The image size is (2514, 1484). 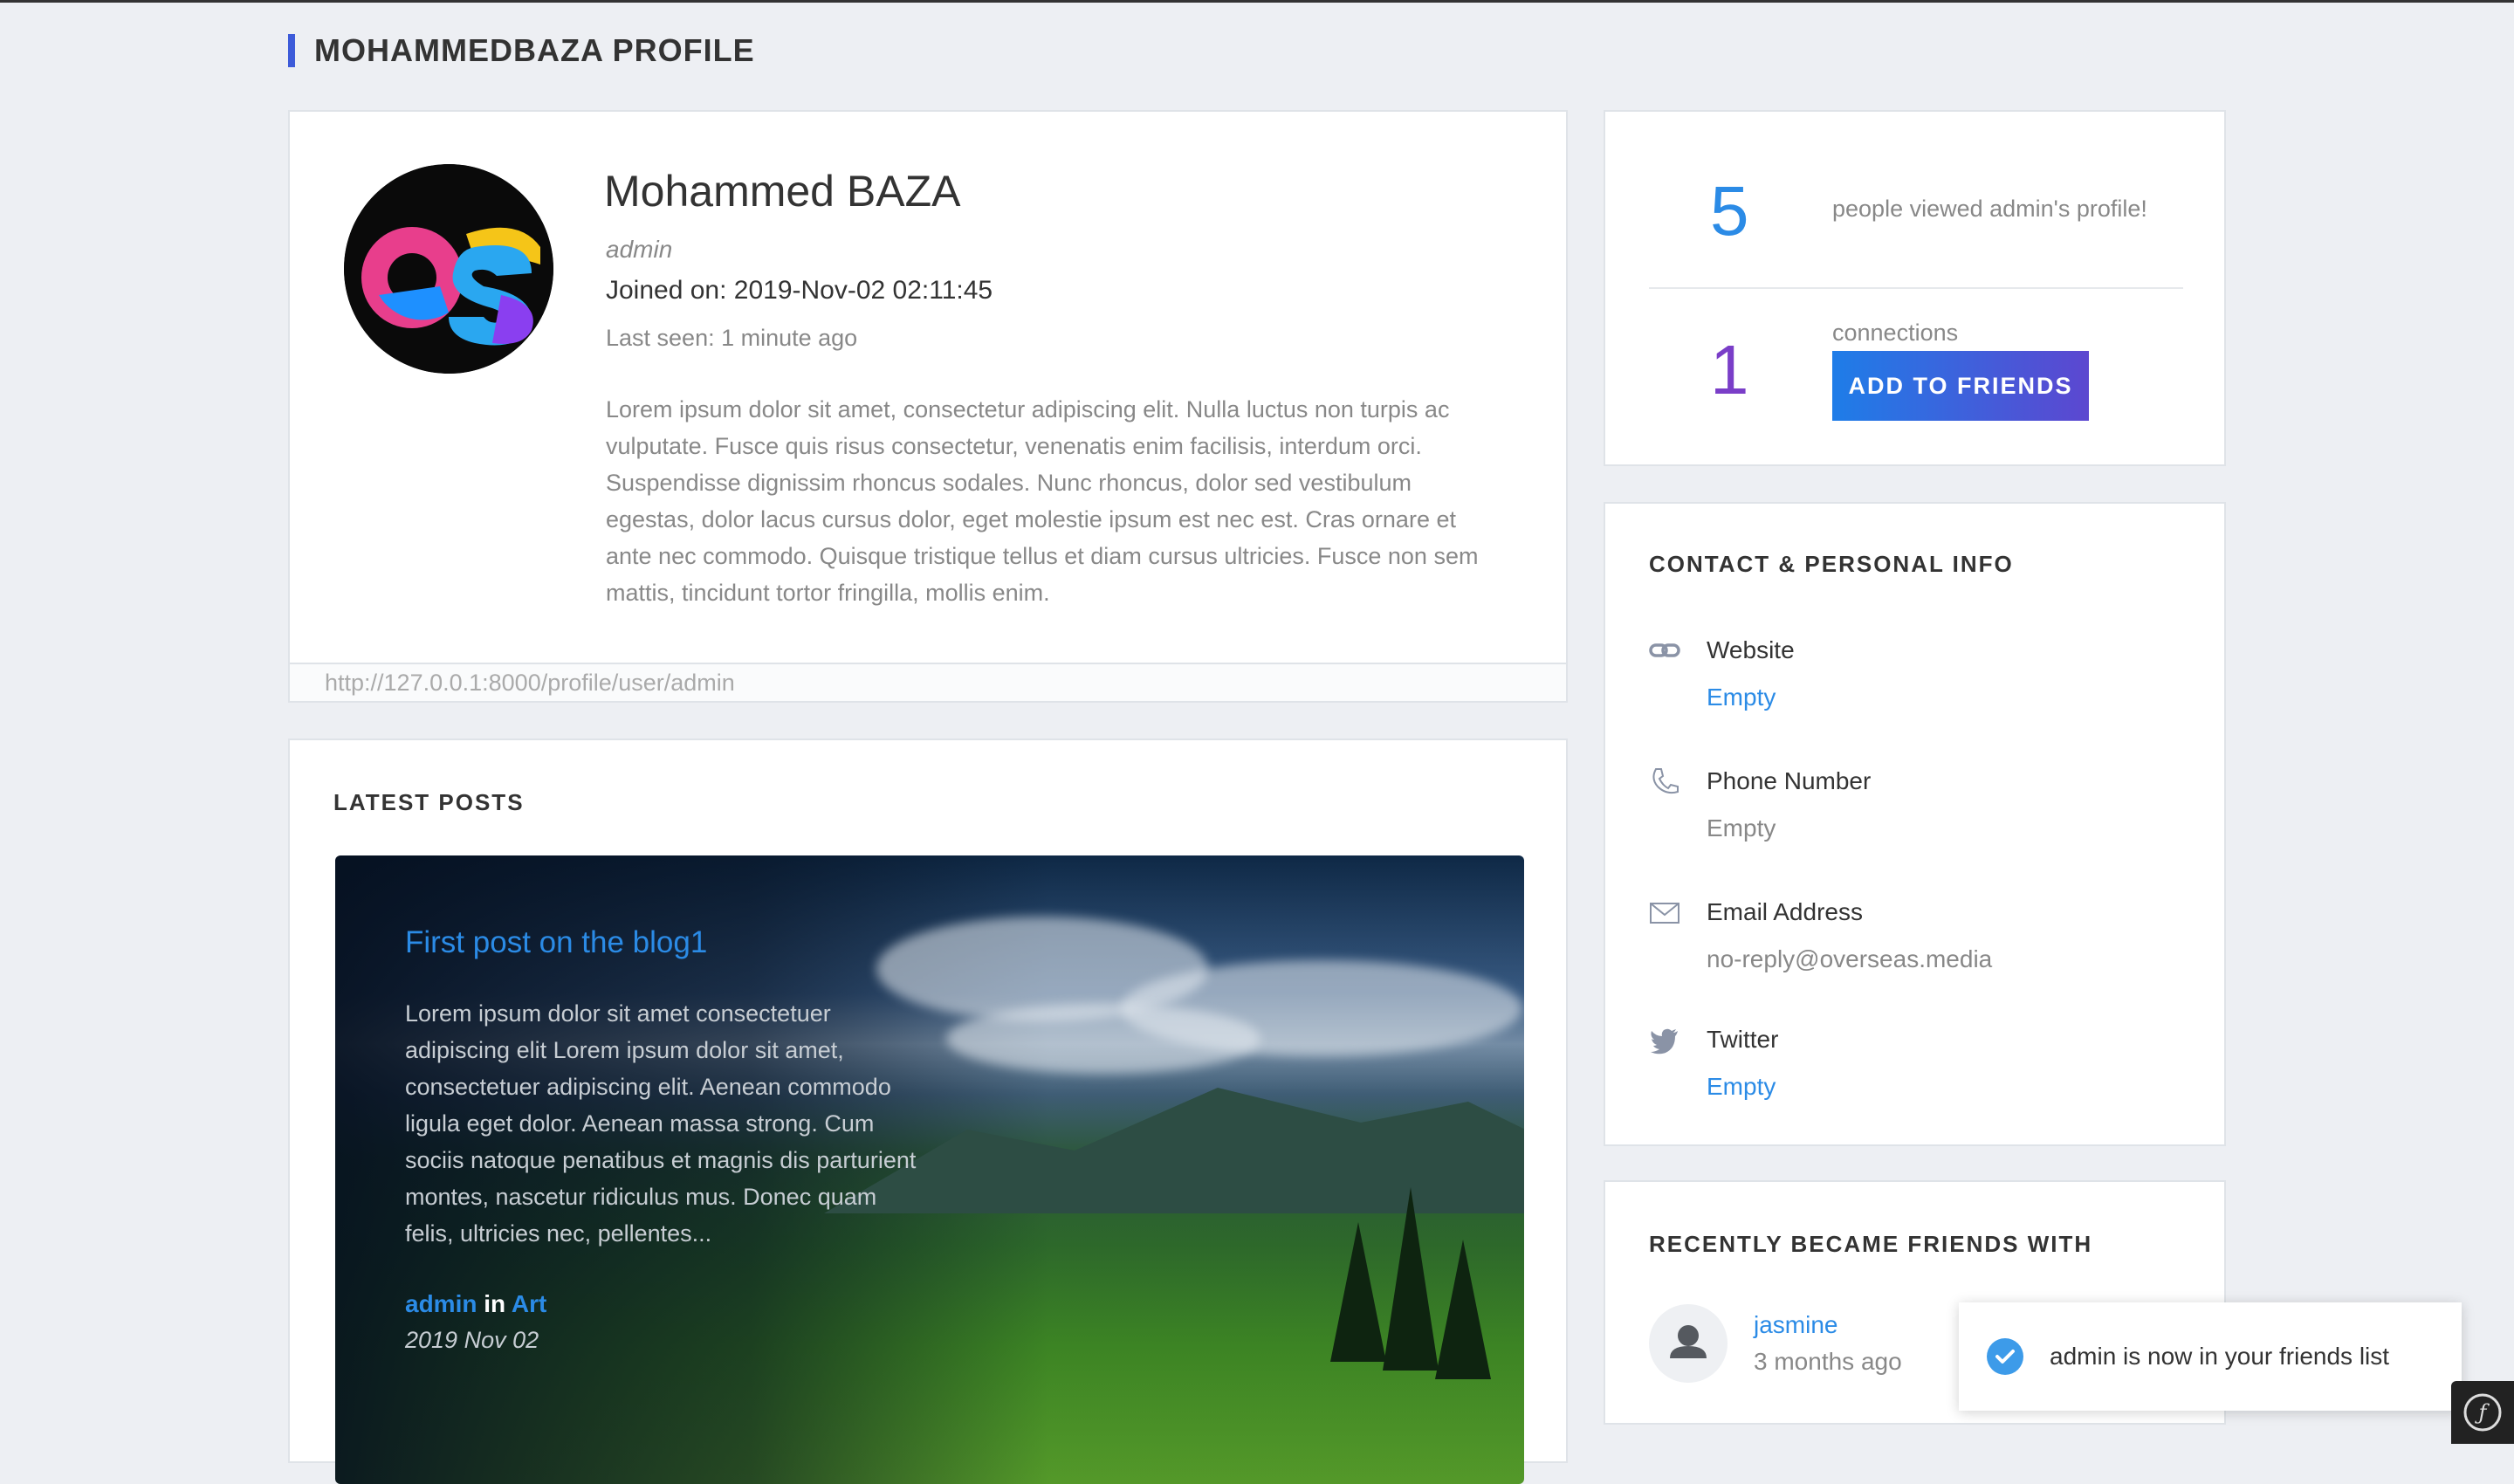 I want to click on twitter-icon, so click(x=1664, y=1042).